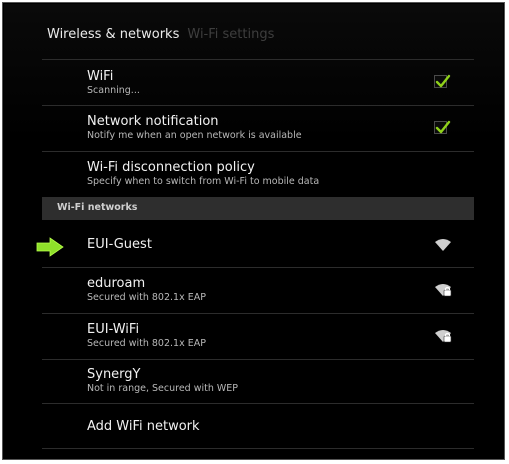  I want to click on network-ssid: EUI-Guest, so click(119, 244).